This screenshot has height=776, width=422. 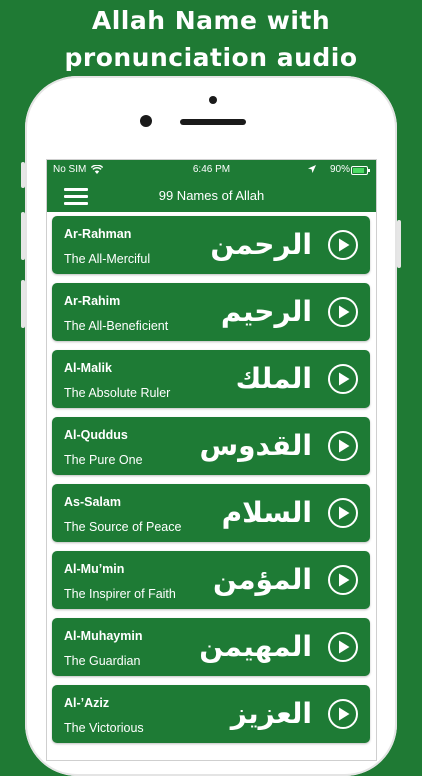 What do you see at coordinates (360, 170) in the screenshot?
I see `battery-icon` at bounding box center [360, 170].